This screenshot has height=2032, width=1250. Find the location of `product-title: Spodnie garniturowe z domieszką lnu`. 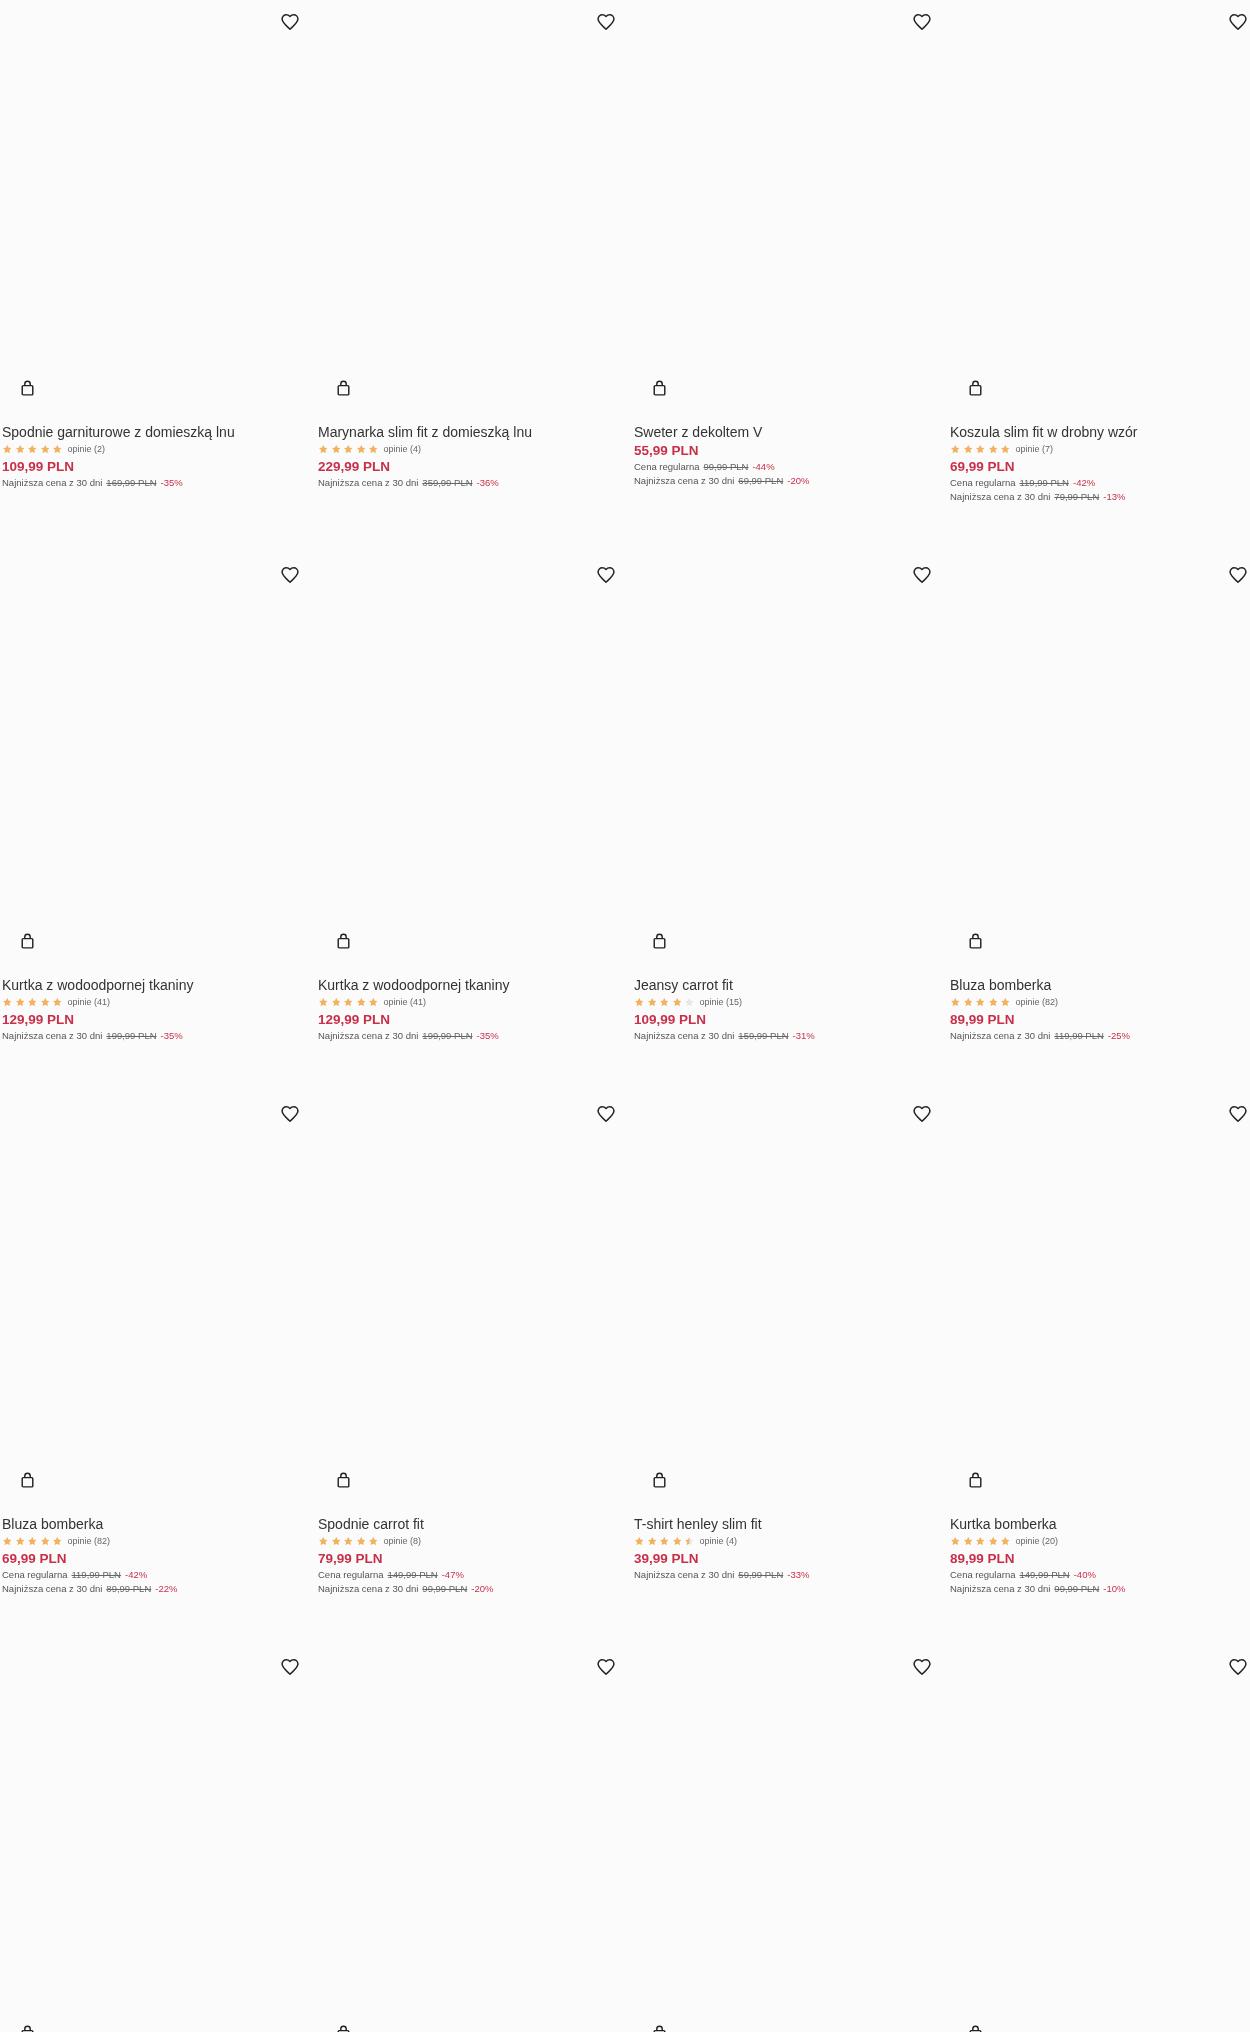

product-title: Spodnie garniturowe z domieszką lnu is located at coordinates (118, 432).